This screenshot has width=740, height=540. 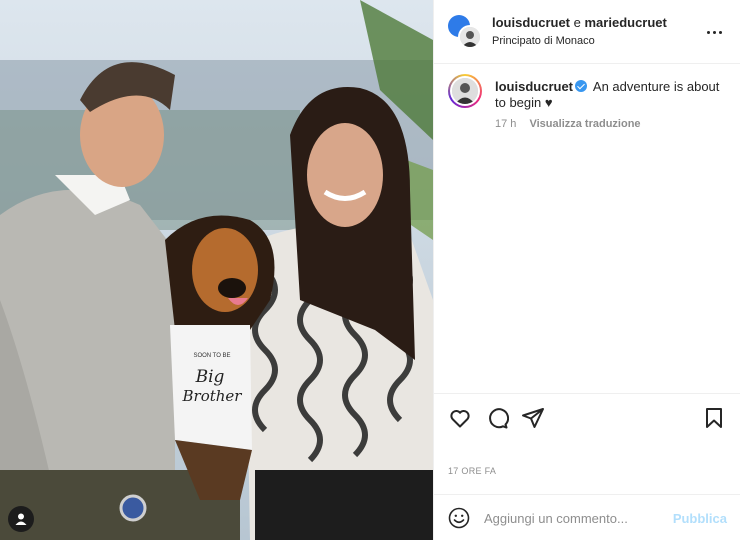 I want to click on bandana-text-small: SOON TO BE, so click(x=211, y=356).